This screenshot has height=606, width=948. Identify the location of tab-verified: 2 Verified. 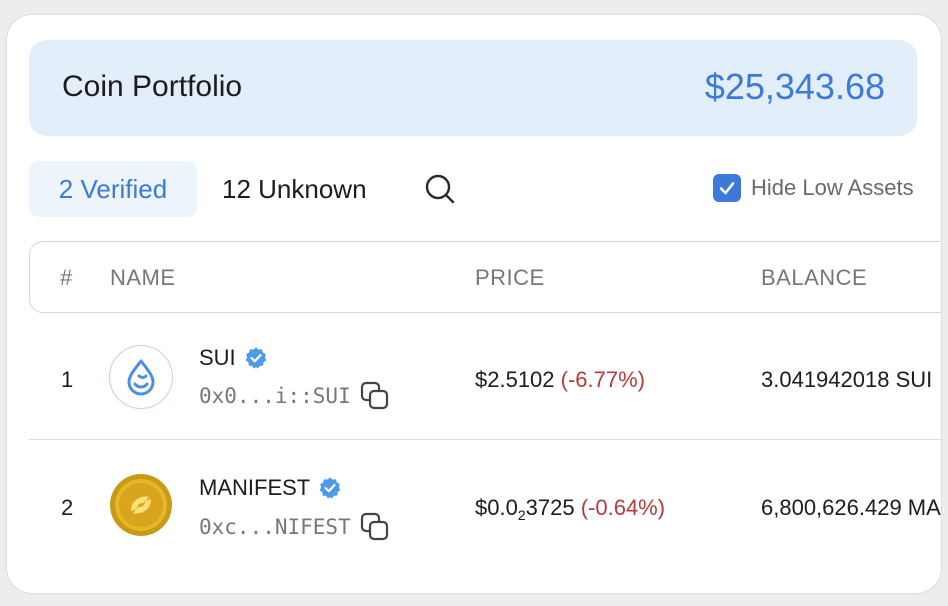
(113, 189).